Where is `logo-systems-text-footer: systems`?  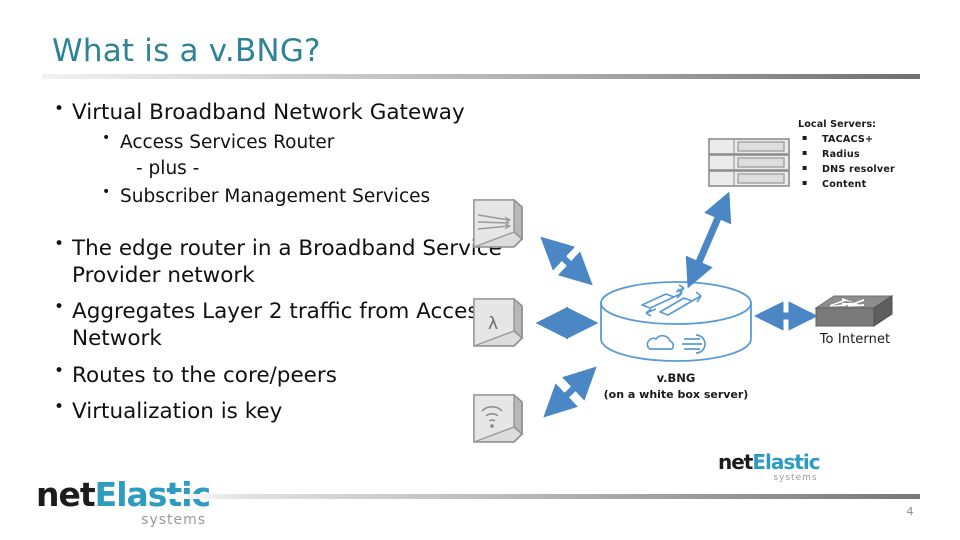
logo-systems-text-footer: systems is located at coordinates (174, 520).